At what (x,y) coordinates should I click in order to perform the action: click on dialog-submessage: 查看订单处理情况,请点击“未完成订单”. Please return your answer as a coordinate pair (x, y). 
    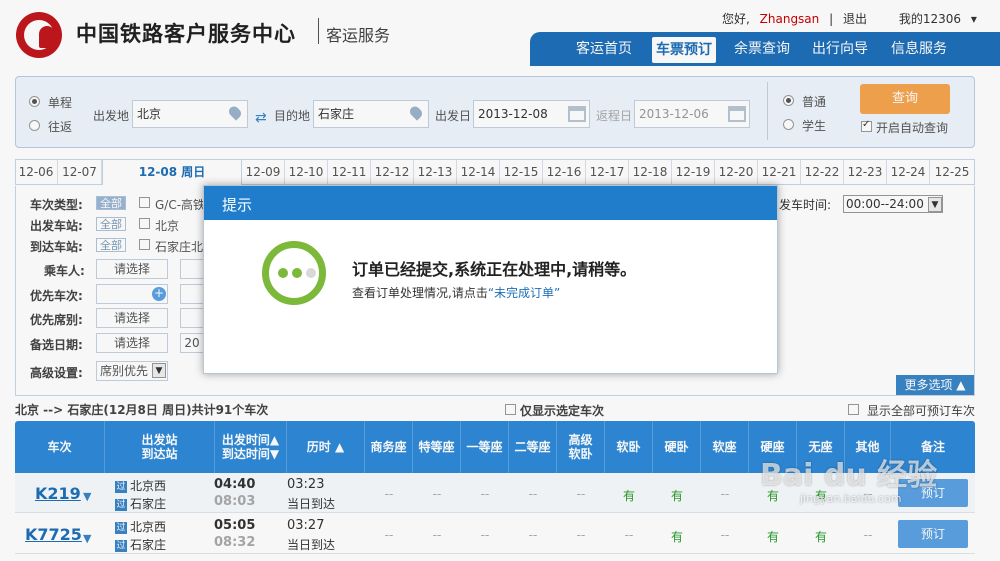
    Looking at the image, I should click on (456, 293).